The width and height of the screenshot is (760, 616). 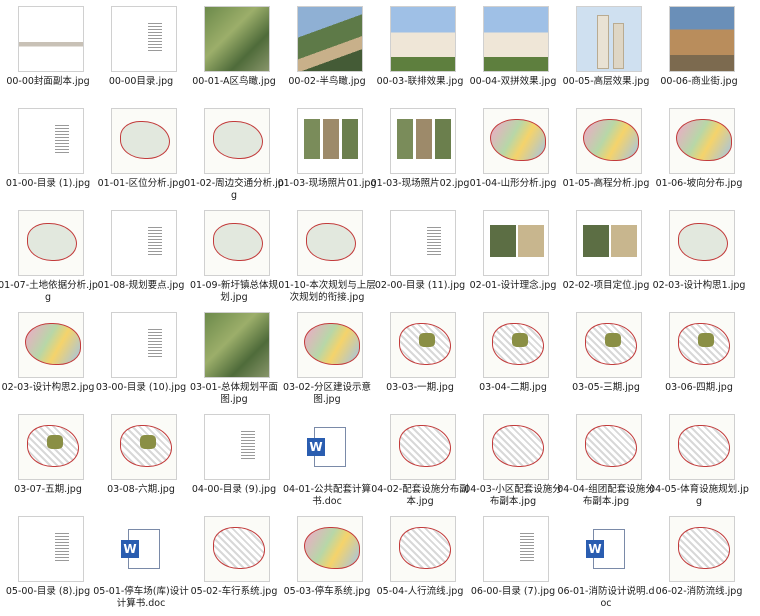 What do you see at coordinates (234, 292) in the screenshot?
I see `file-name-label: 01-09-新圩镇总体规划.jpg` at bounding box center [234, 292].